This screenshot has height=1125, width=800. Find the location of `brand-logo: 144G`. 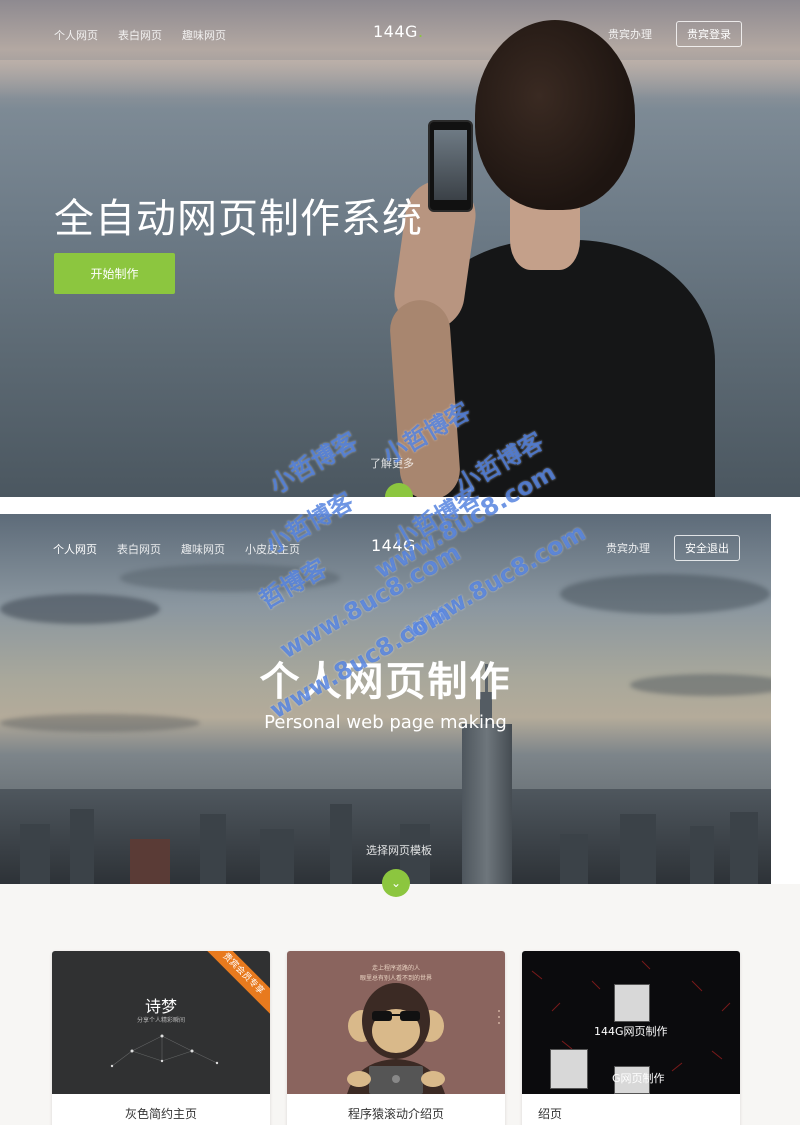

brand-logo: 144G is located at coordinates (393, 545).